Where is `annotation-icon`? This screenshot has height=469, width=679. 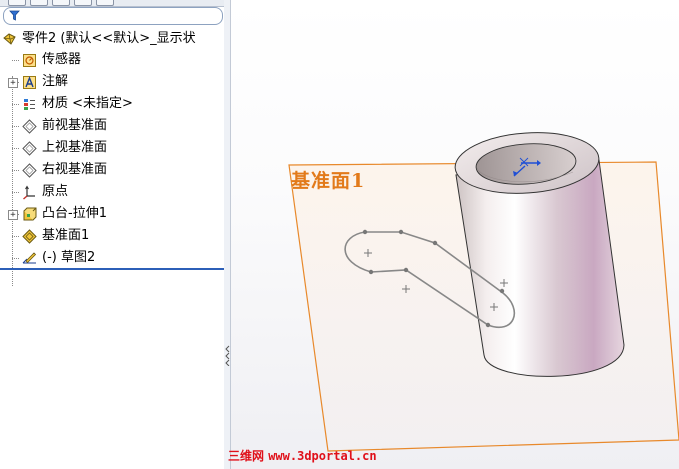
annotation-icon is located at coordinates (29, 82).